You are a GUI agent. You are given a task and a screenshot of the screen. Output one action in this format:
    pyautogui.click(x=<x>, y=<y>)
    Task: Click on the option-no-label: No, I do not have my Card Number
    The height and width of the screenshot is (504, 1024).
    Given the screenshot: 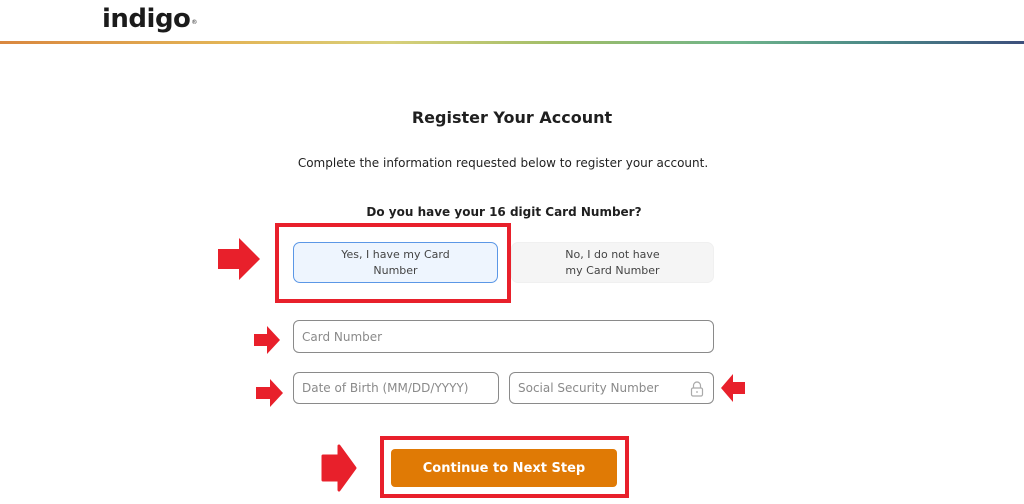 What is the action you would take?
    pyautogui.click(x=612, y=262)
    